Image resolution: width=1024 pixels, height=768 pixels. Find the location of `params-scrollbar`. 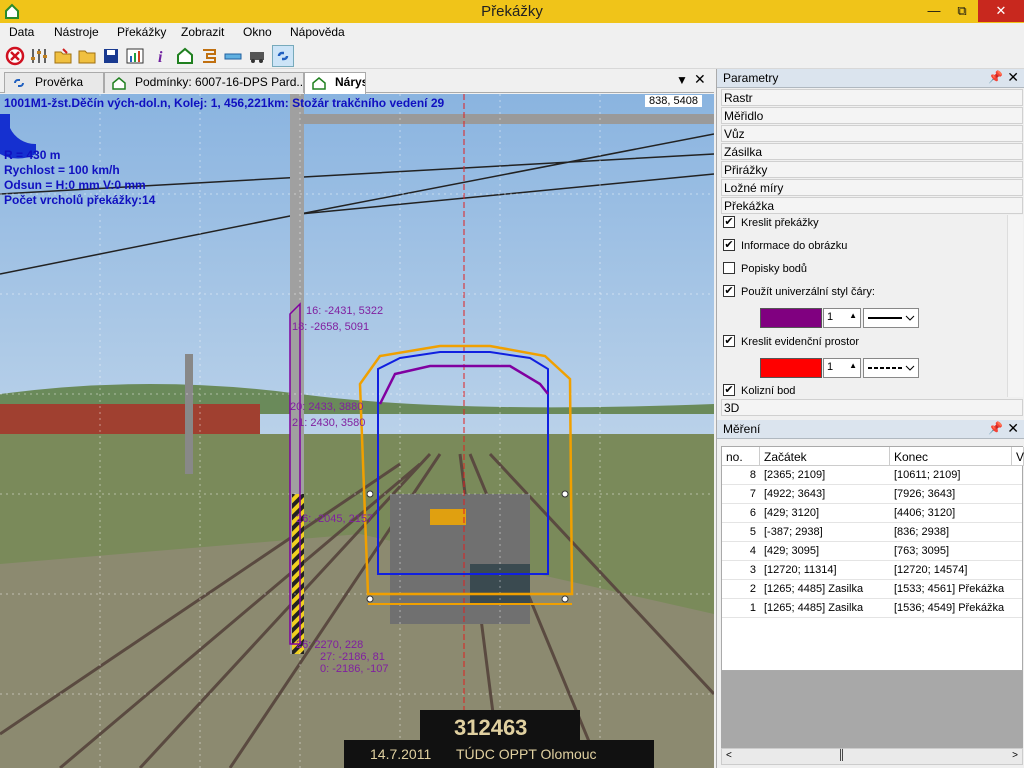

params-scrollbar is located at coordinates (1015, 306).